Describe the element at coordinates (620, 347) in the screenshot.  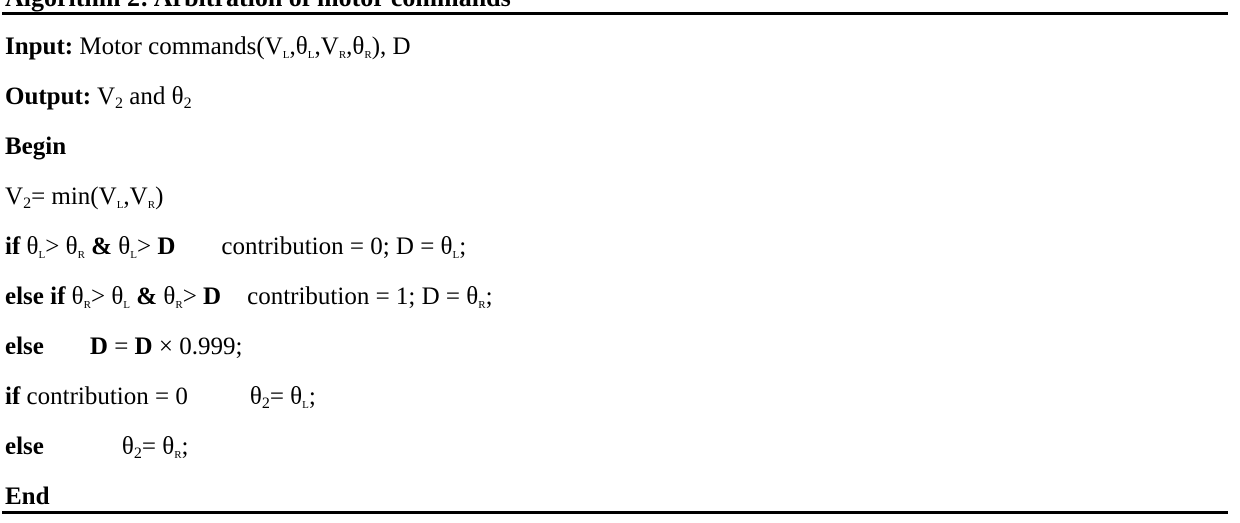
I see `pseudocode-line-else-decay: else D = D × 0.999;` at that location.